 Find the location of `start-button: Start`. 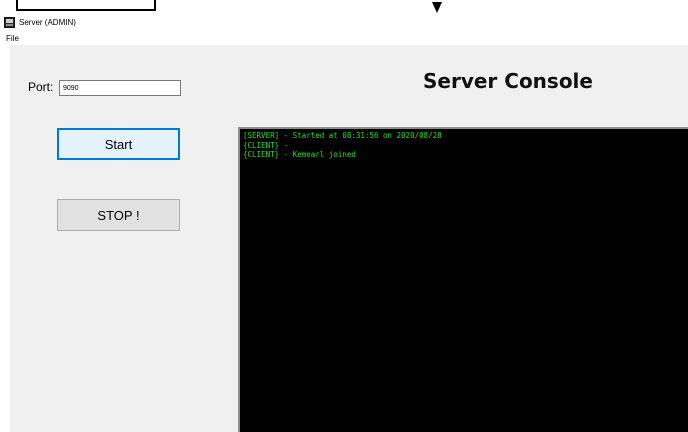

start-button: Start is located at coordinates (118, 144).